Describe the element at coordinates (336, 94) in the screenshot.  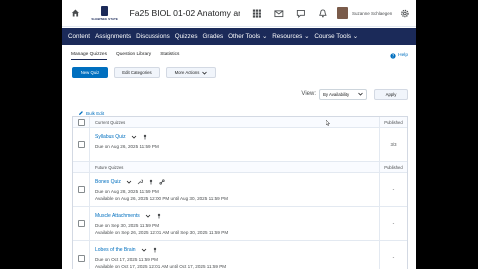
I see `view-select-value: By Availability` at that location.